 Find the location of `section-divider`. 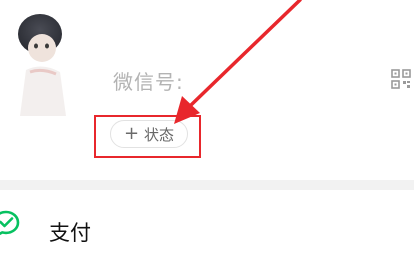

section-divider is located at coordinates (207, 185).